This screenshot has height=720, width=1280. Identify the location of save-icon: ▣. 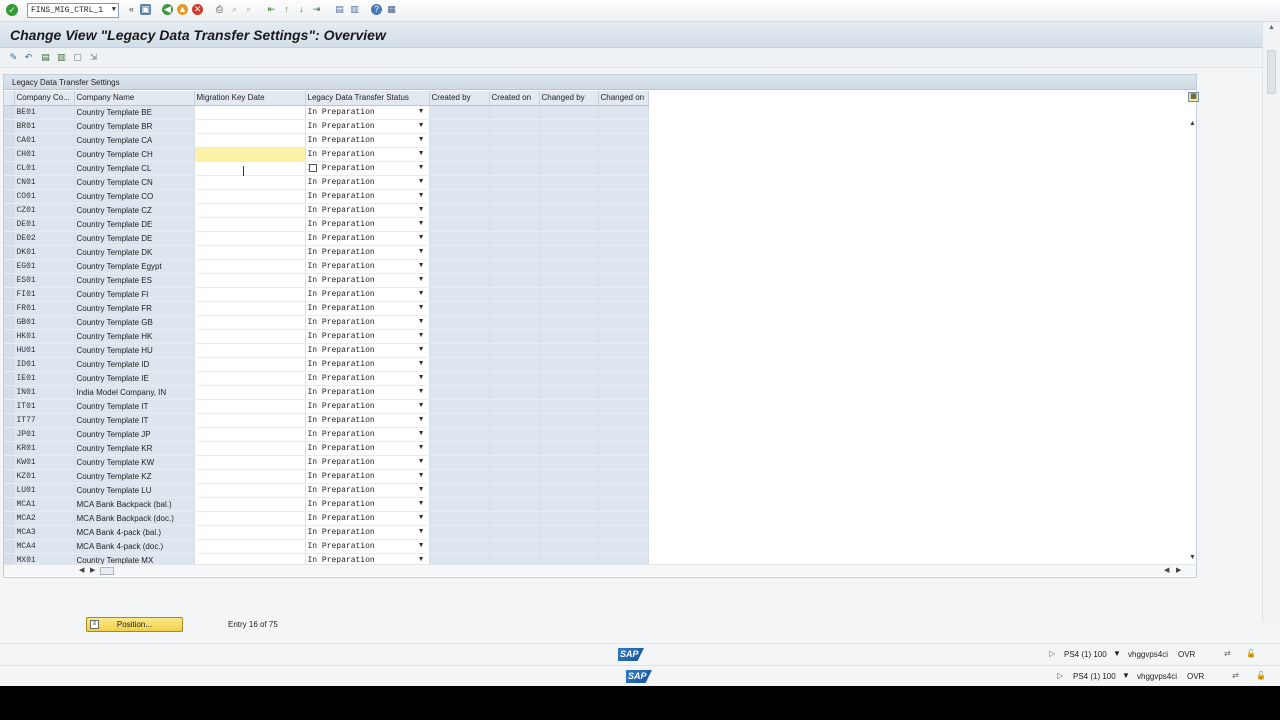
(145, 9).